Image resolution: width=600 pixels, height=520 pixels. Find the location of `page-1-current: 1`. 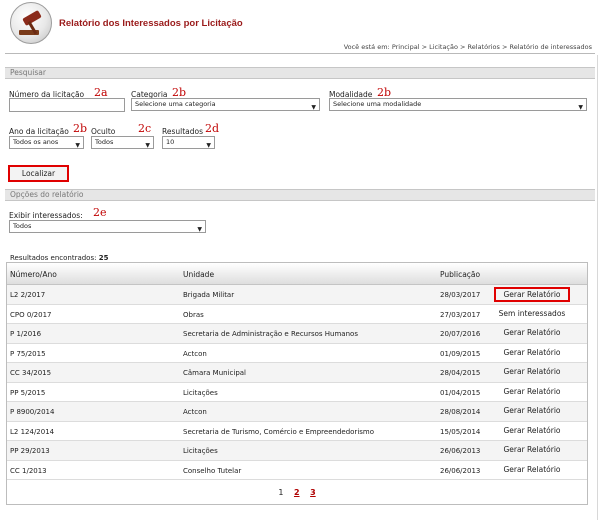

page-1-current: 1 is located at coordinates (281, 492).